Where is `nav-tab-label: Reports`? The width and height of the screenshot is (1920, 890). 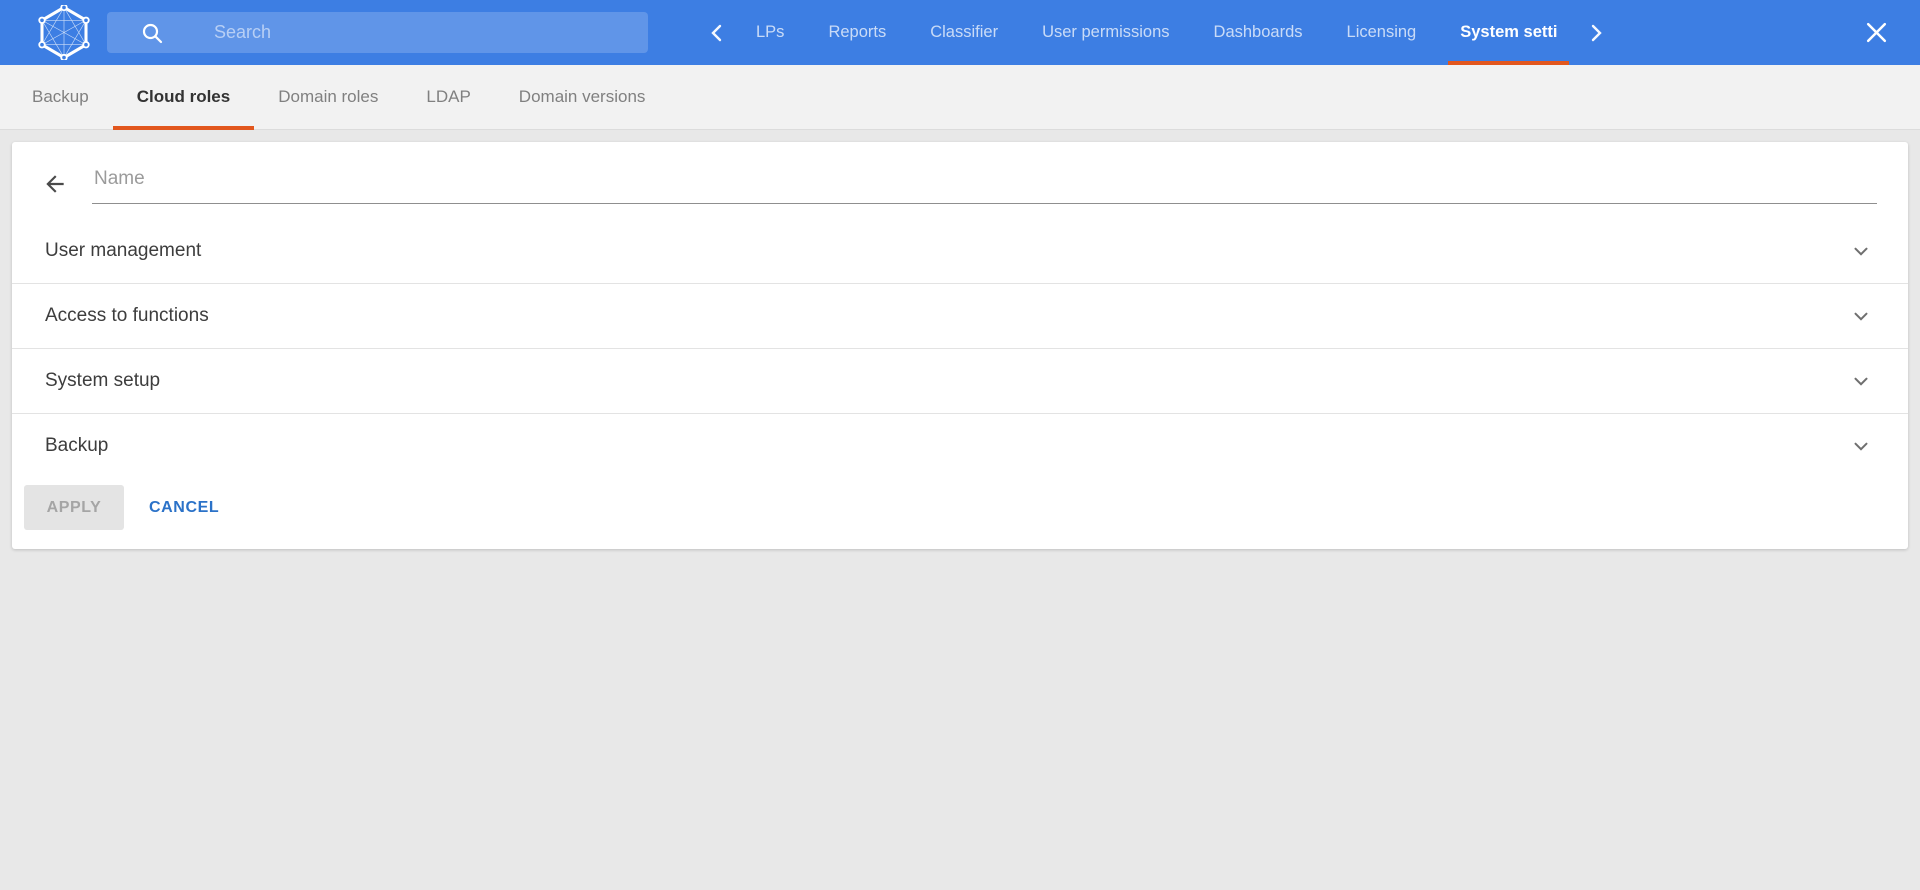 nav-tab-label: Reports is located at coordinates (857, 32).